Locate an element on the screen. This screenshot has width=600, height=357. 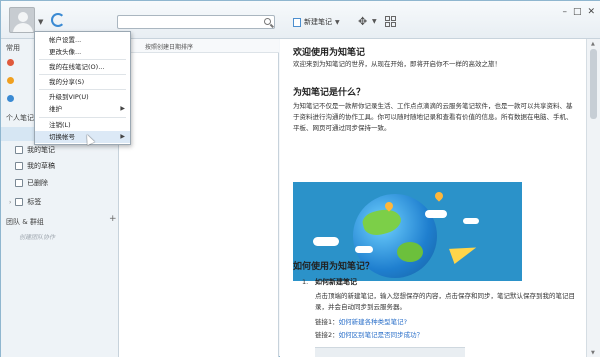
sidebar-section-team: 团队 & 群组 is located at coordinates (25, 222).